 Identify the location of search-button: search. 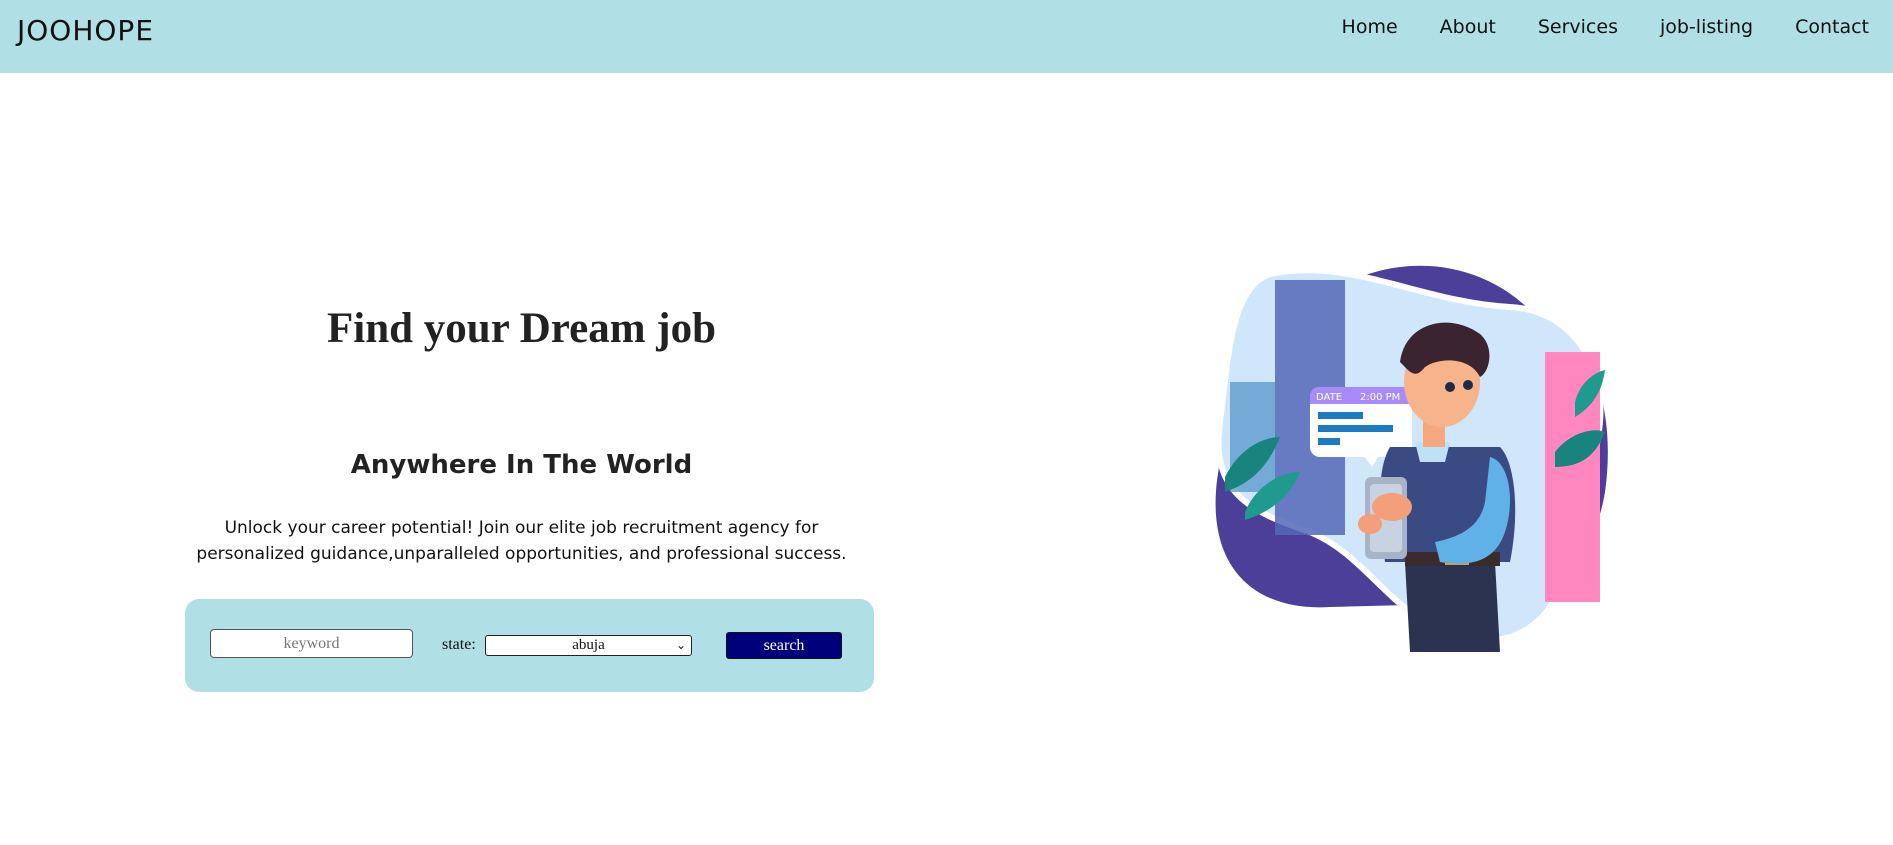
(784, 645).